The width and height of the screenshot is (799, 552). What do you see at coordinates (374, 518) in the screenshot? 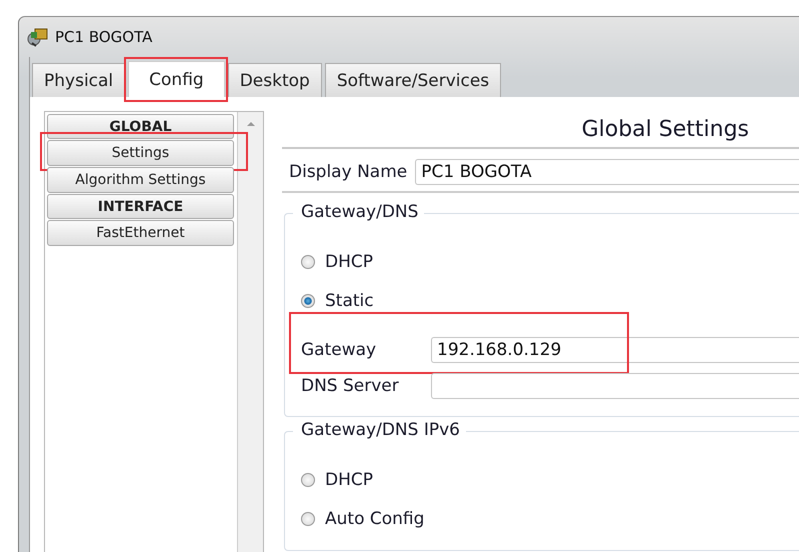
I see `radio-label: Auto Config` at bounding box center [374, 518].